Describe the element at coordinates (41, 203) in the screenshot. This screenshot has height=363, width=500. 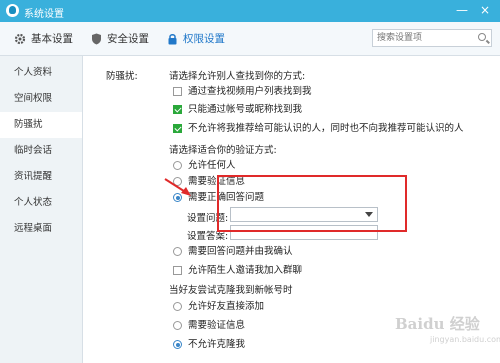
I see `sidebar-item-personal-status: 个人状态` at that location.